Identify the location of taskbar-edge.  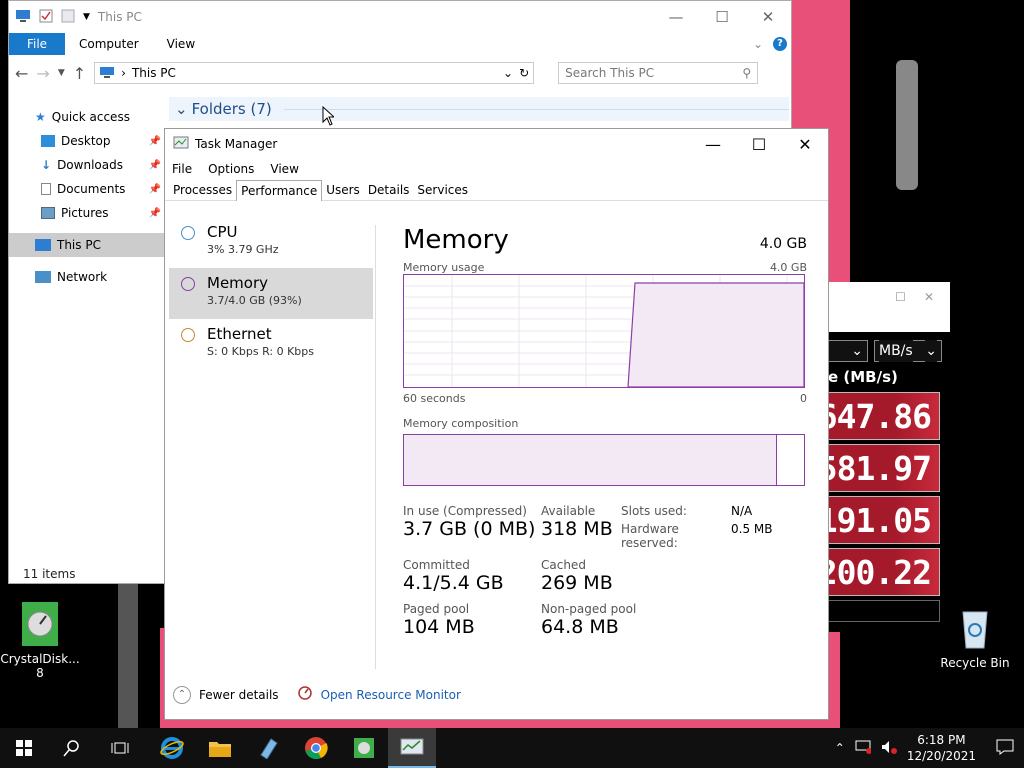
(172, 748).